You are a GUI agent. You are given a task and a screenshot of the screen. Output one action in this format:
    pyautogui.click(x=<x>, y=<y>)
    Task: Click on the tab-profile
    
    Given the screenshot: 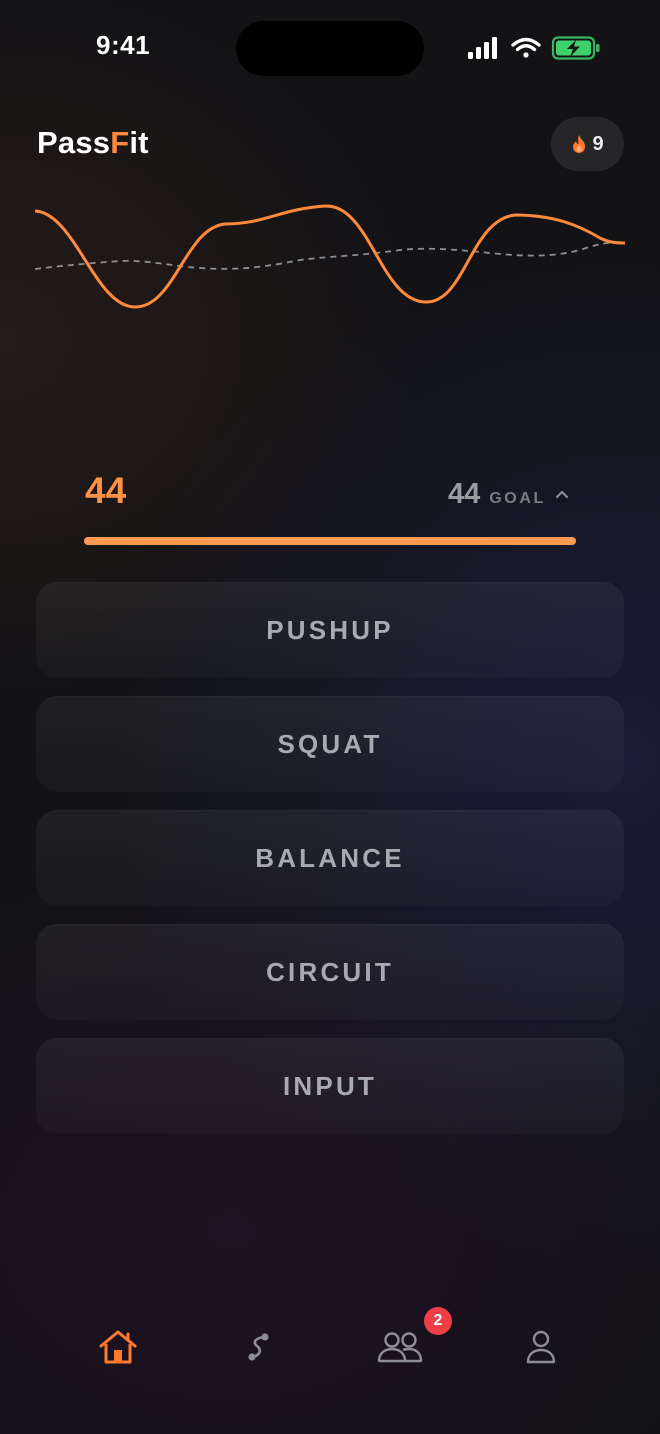 What is the action you would take?
    pyautogui.click(x=541, y=1347)
    